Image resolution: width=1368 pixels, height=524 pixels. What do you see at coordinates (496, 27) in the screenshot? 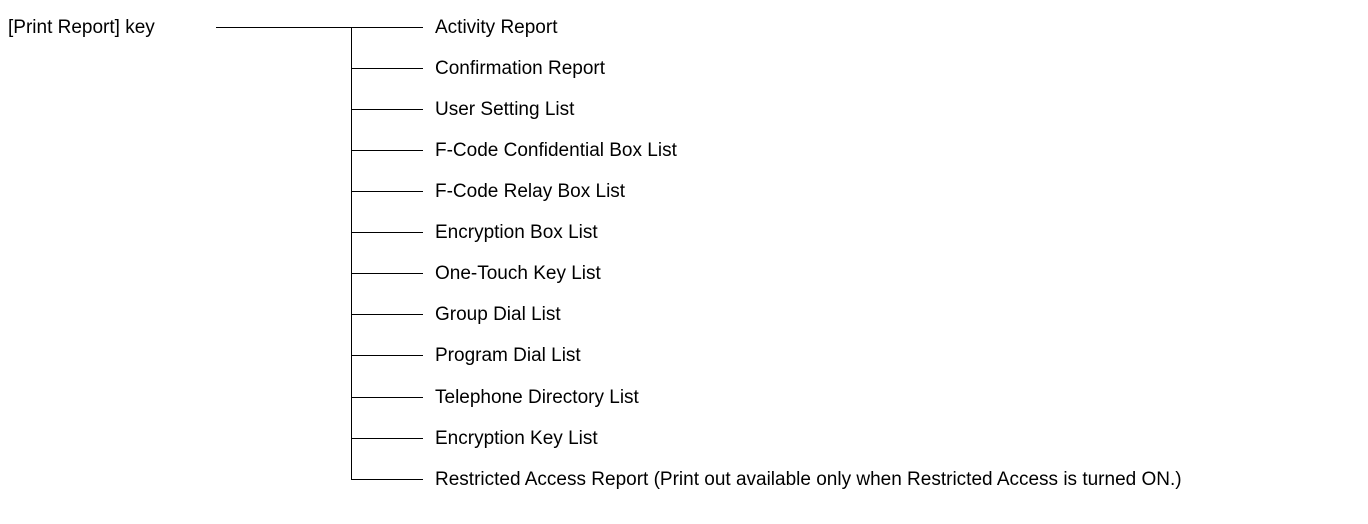
I see `tree-item-activity-report: Activity Report` at bounding box center [496, 27].